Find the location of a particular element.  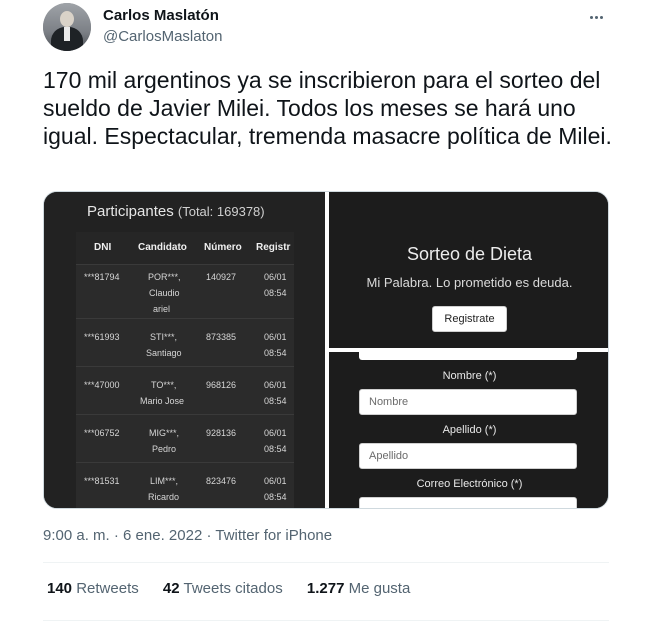

header-numero: Número is located at coordinates (223, 247).